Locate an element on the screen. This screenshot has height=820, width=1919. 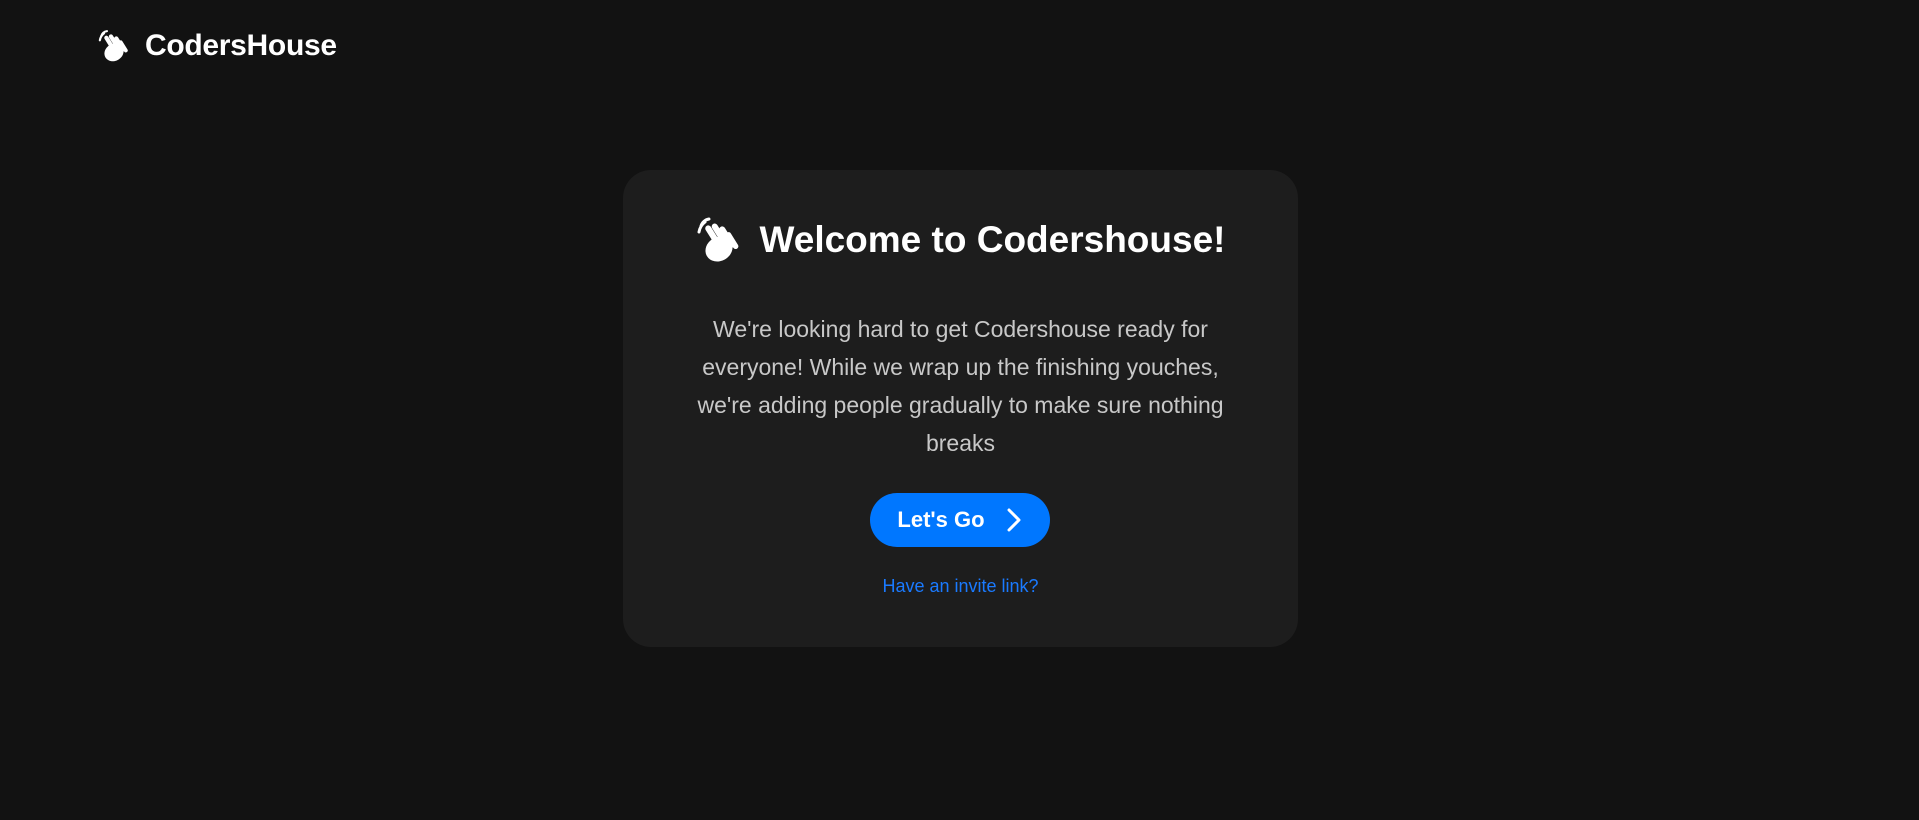
lets-go-label: Let's Go is located at coordinates (941, 519).